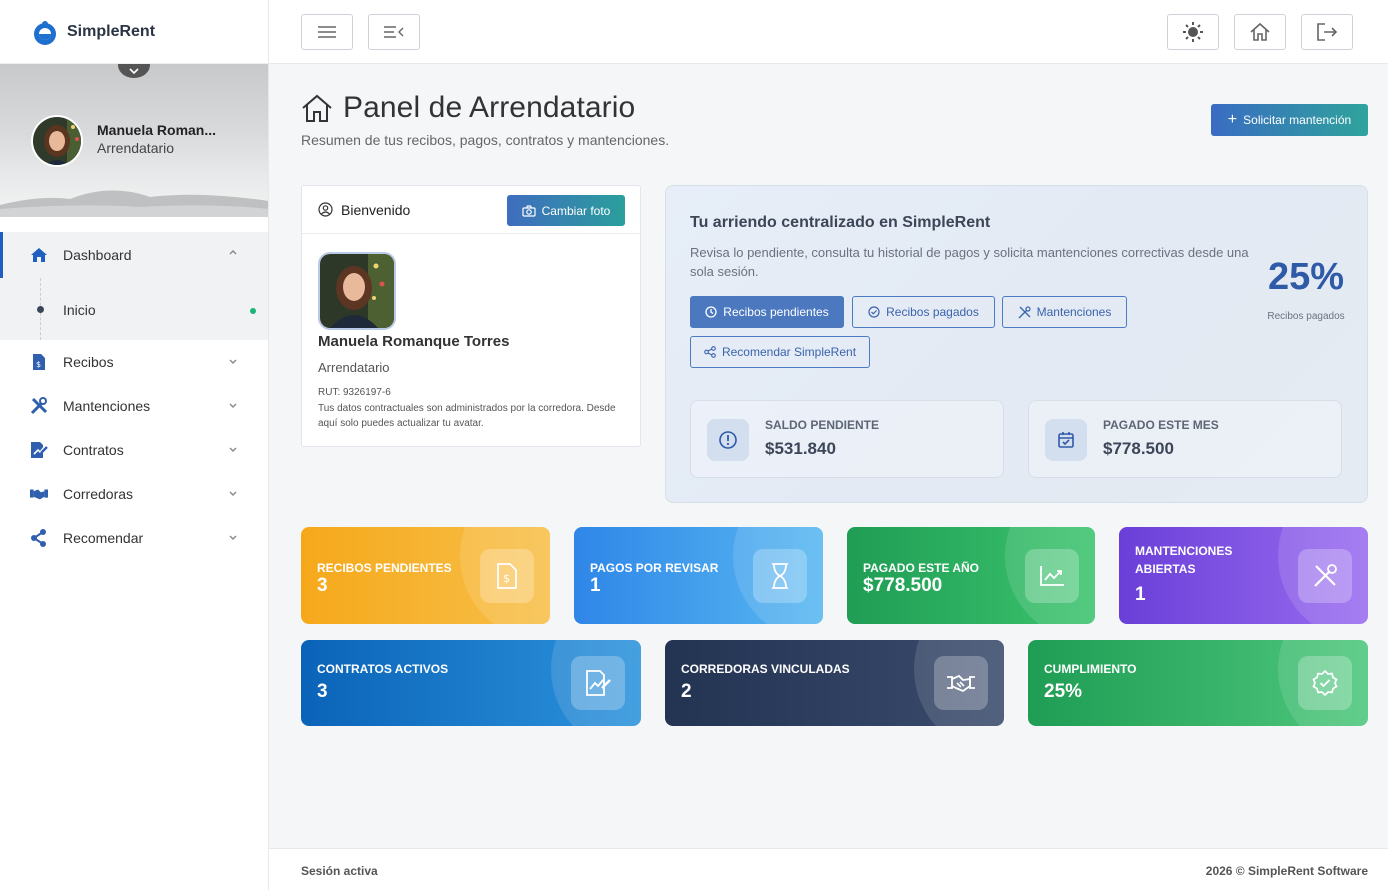  I want to click on check-circle-icon, so click(874, 312).